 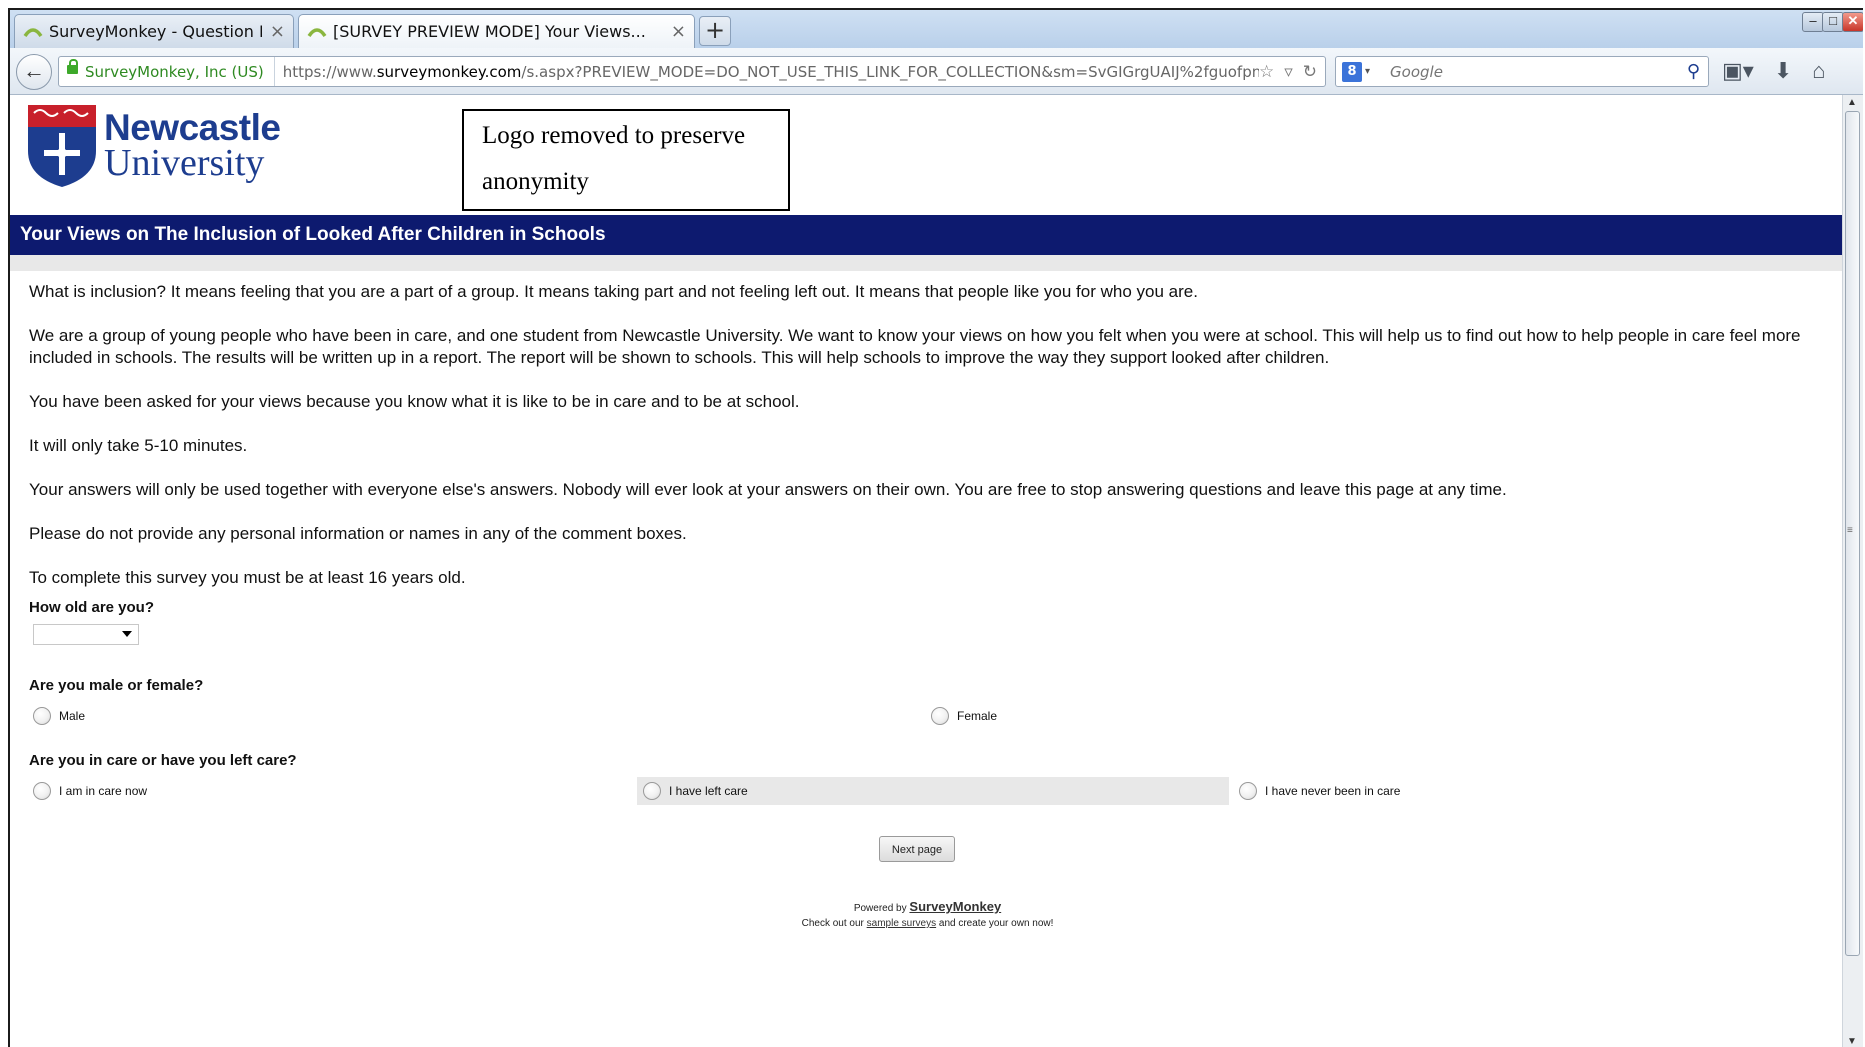 I want to click on age-select, so click(x=86, y=634).